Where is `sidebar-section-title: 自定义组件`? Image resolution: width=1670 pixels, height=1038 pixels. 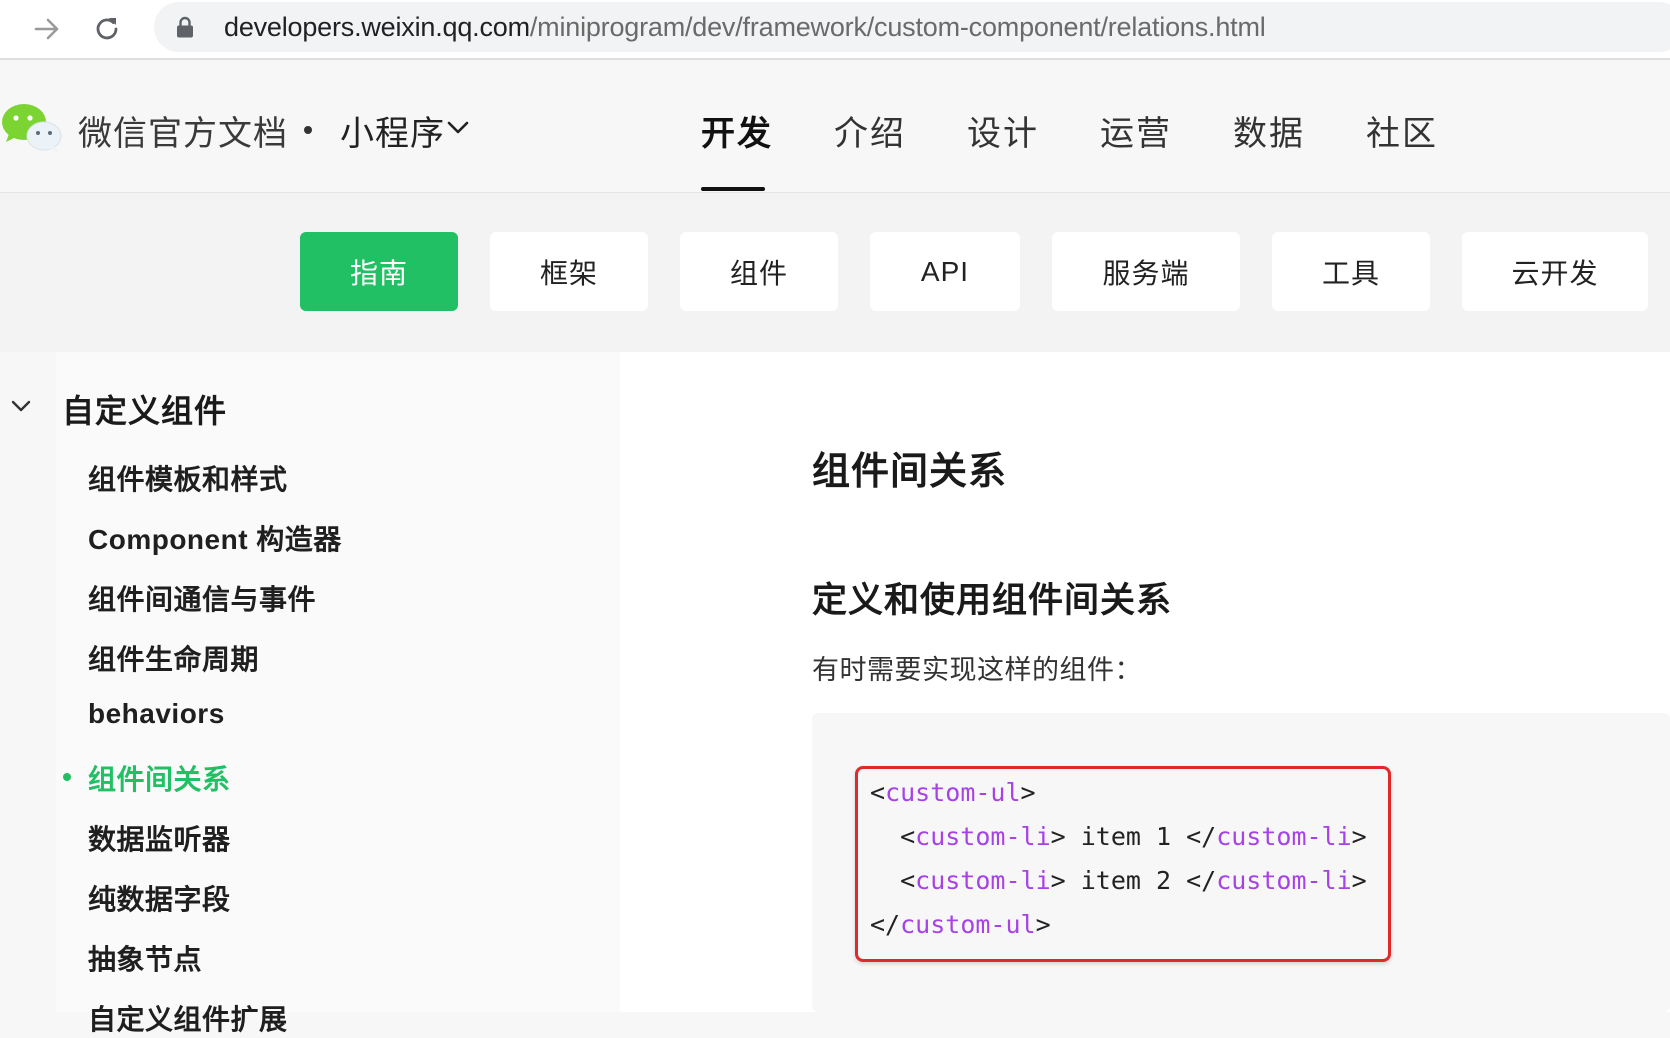
sidebar-section-title: 自定义组件 is located at coordinates (144, 409).